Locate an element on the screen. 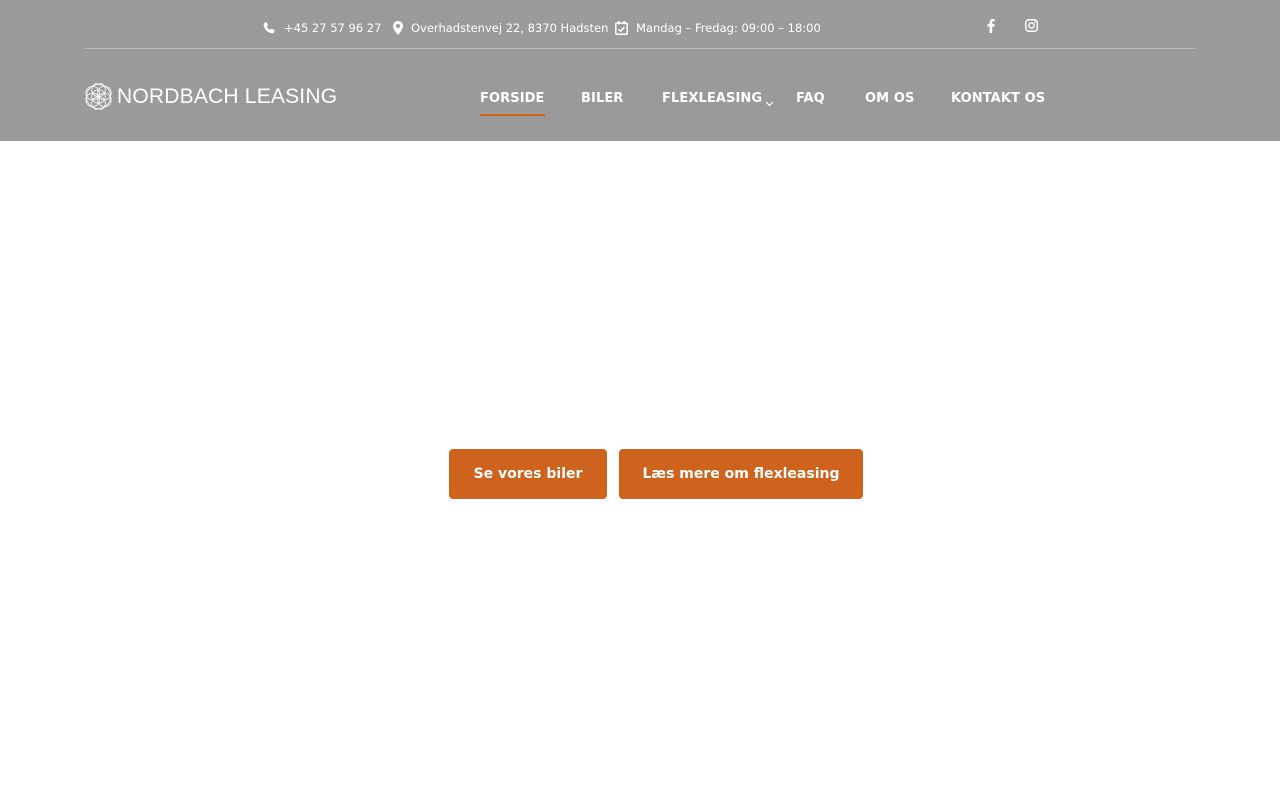  read-flexleasing-button: Læs mere om flexleasing is located at coordinates (741, 474).